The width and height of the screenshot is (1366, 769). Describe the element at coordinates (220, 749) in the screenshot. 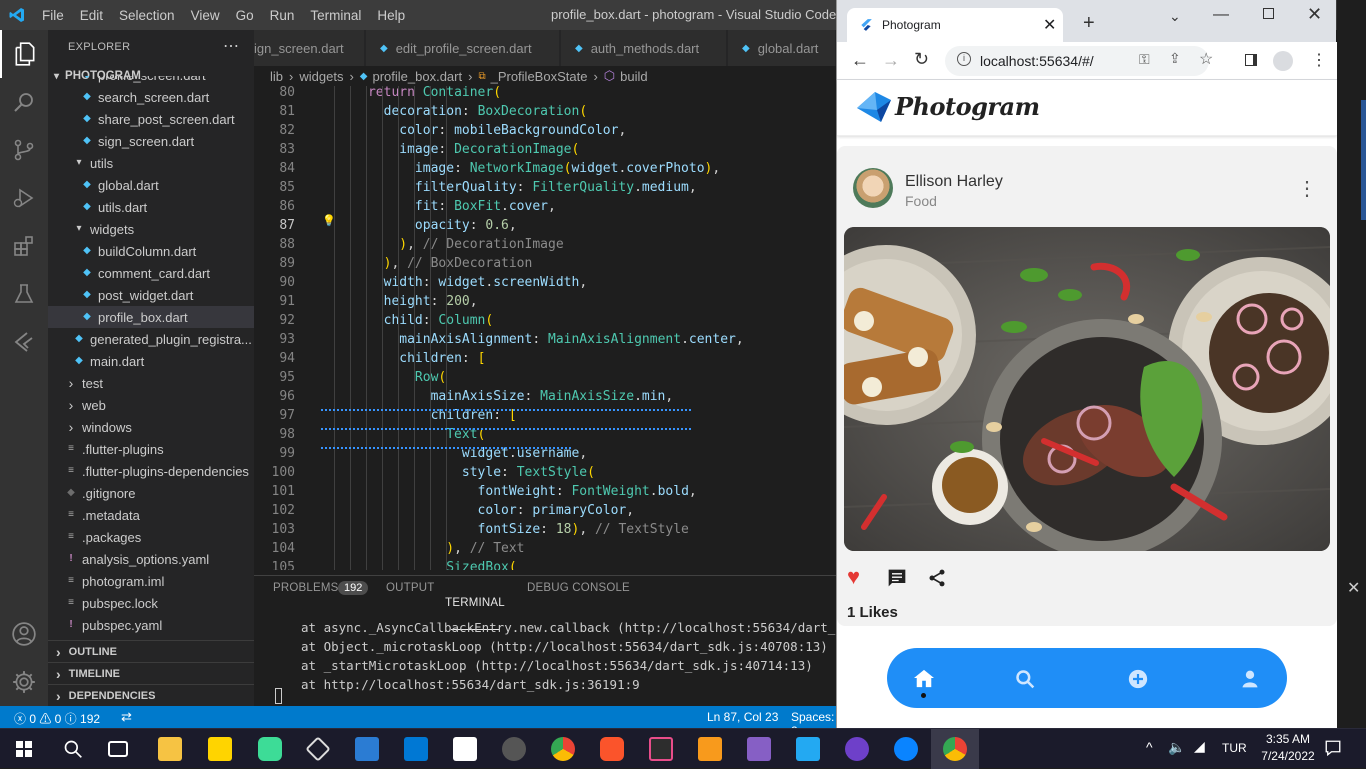

I see `sticky-notes-icon` at that location.